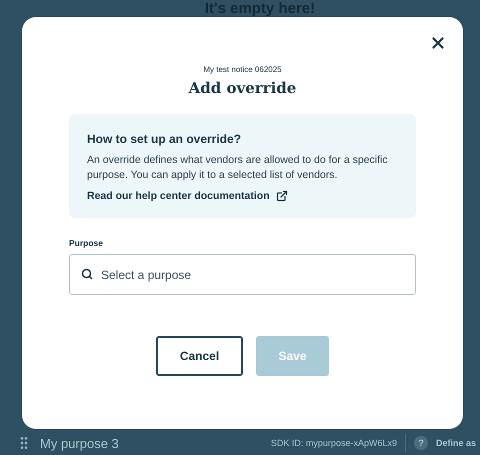 Image resolution: width=480 pixels, height=455 pixels. I want to click on info-text: An override defines what vendors are allowed to do for a specific purpose. You can apply it to a selected list of vendors., so click(238, 167).